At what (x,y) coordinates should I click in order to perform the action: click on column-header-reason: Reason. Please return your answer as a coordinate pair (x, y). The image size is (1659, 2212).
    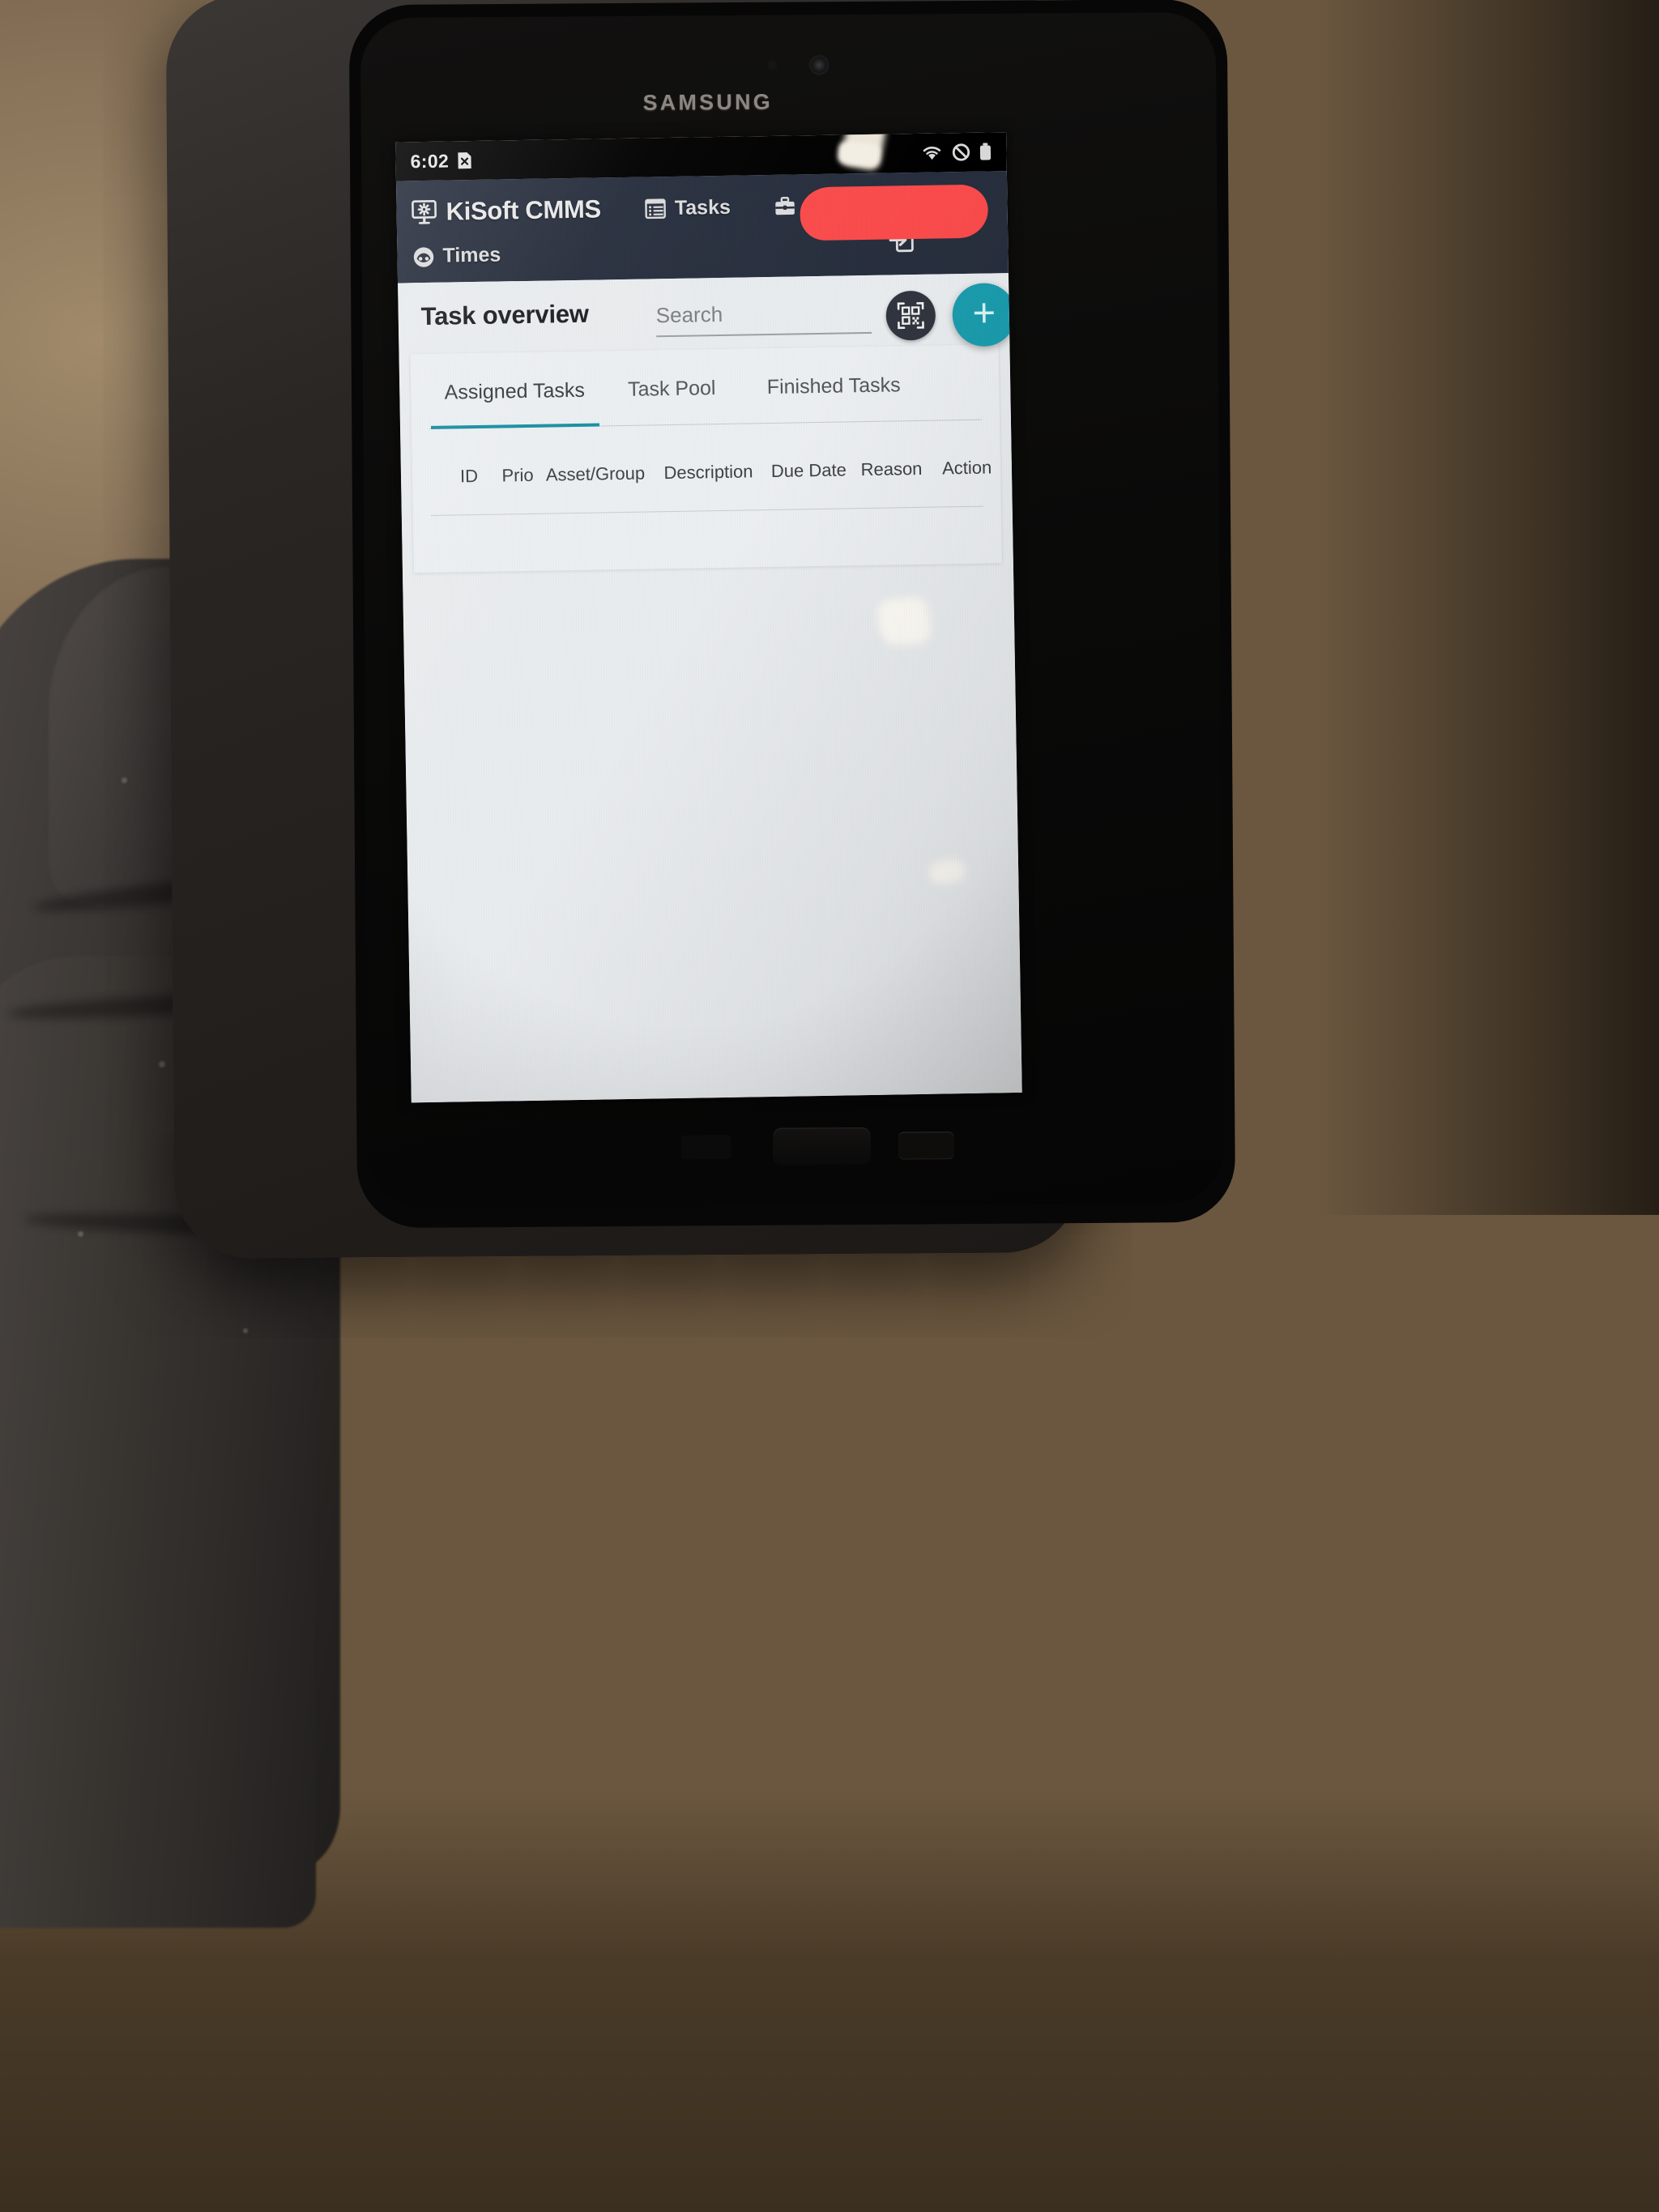
    Looking at the image, I should click on (891, 469).